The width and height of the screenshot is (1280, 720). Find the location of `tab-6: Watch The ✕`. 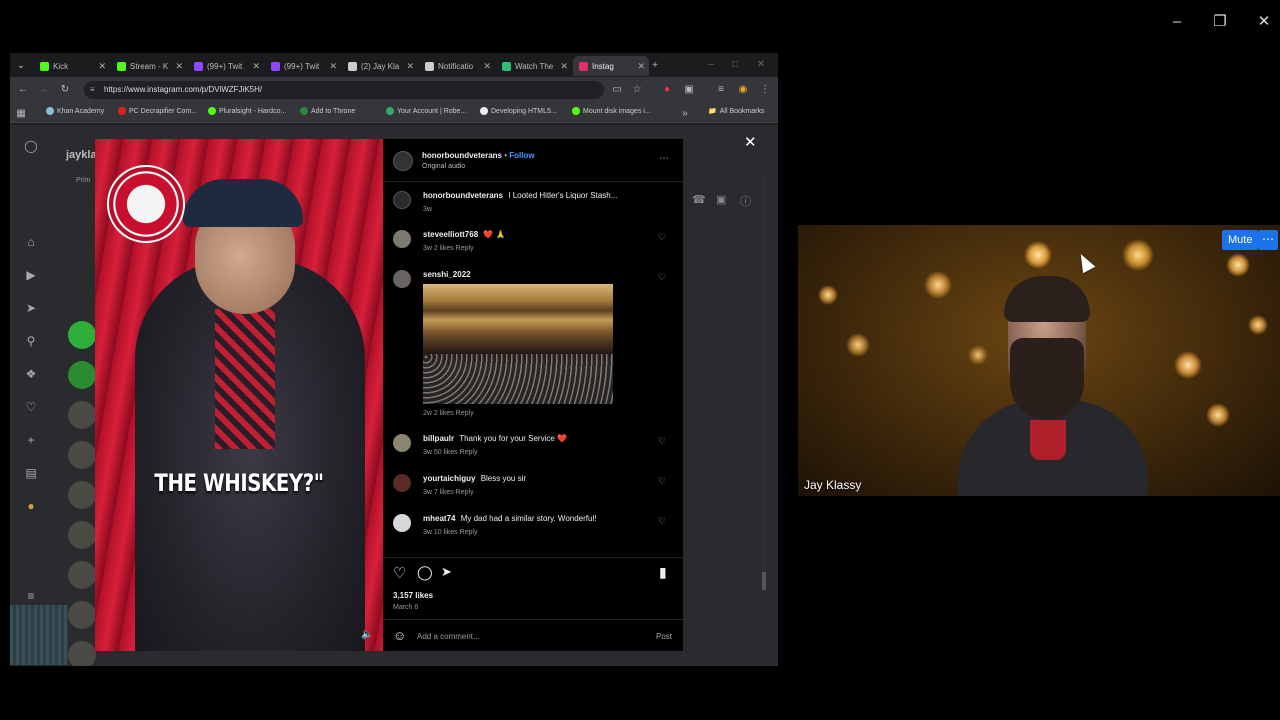

tab-6: Watch The ✕ is located at coordinates (534, 66).